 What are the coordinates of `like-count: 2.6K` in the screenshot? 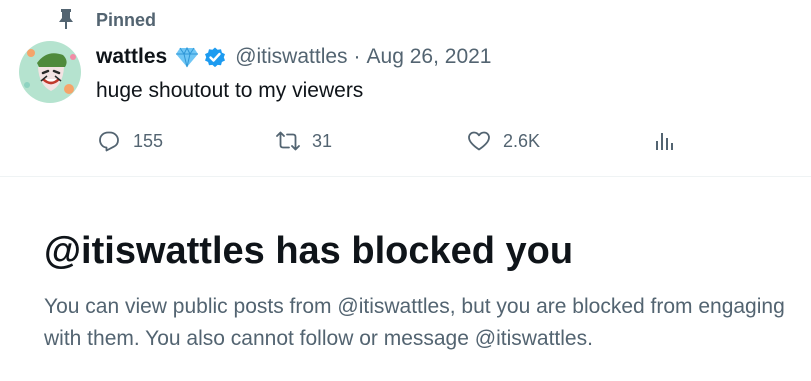 It's located at (522, 140).